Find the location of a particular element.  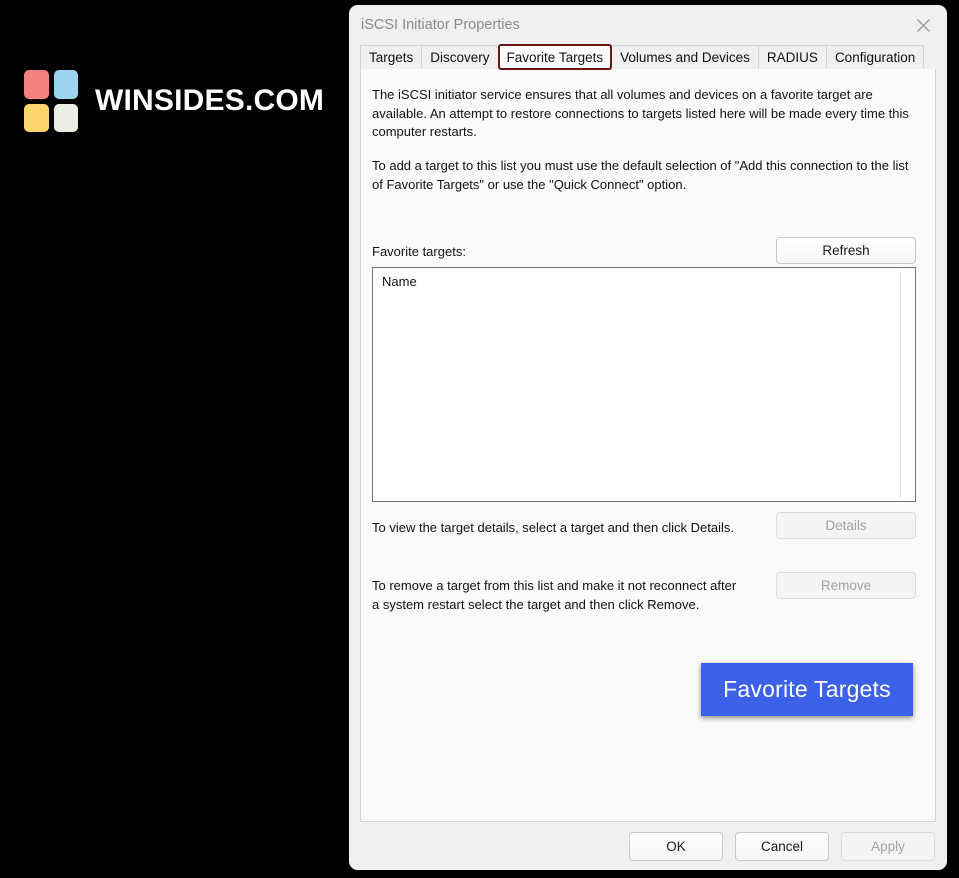

logo-tile-top-right is located at coordinates (65, 84).